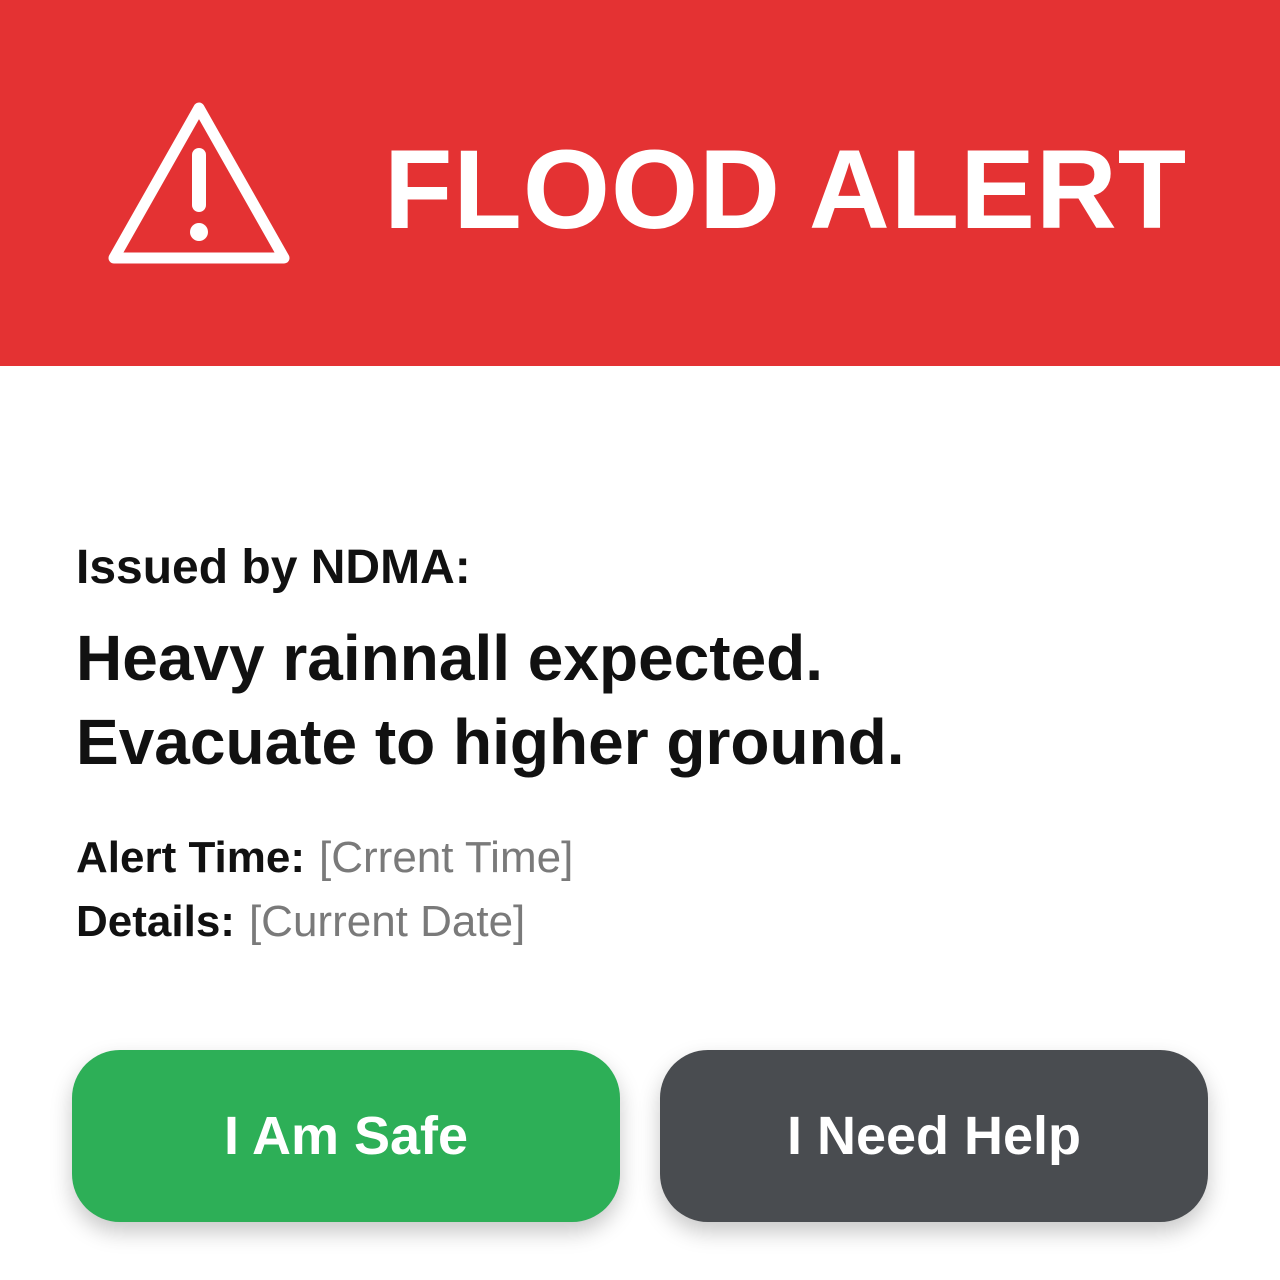 The height and width of the screenshot is (1280, 1280). What do you see at coordinates (786, 189) in the screenshot?
I see `alert-title: FLOOD ALERT` at bounding box center [786, 189].